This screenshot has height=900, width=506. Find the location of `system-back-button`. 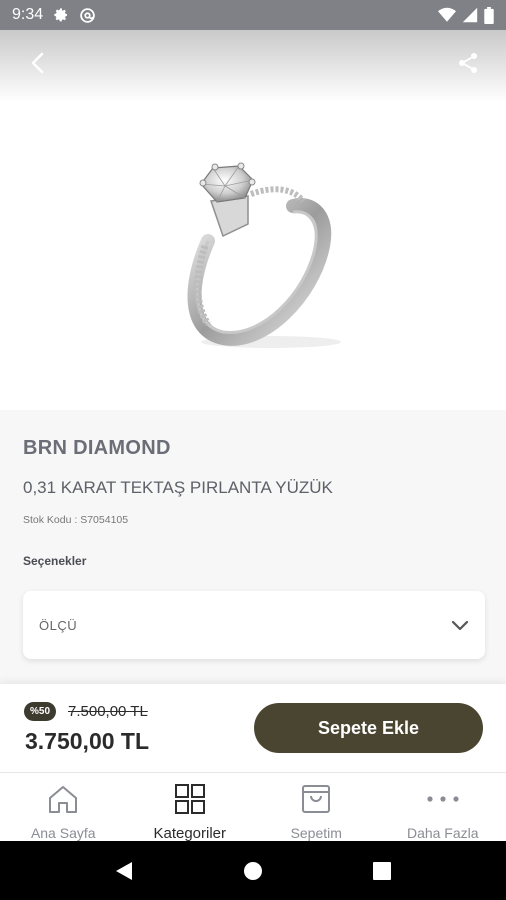

system-back-button is located at coordinates (124, 871).